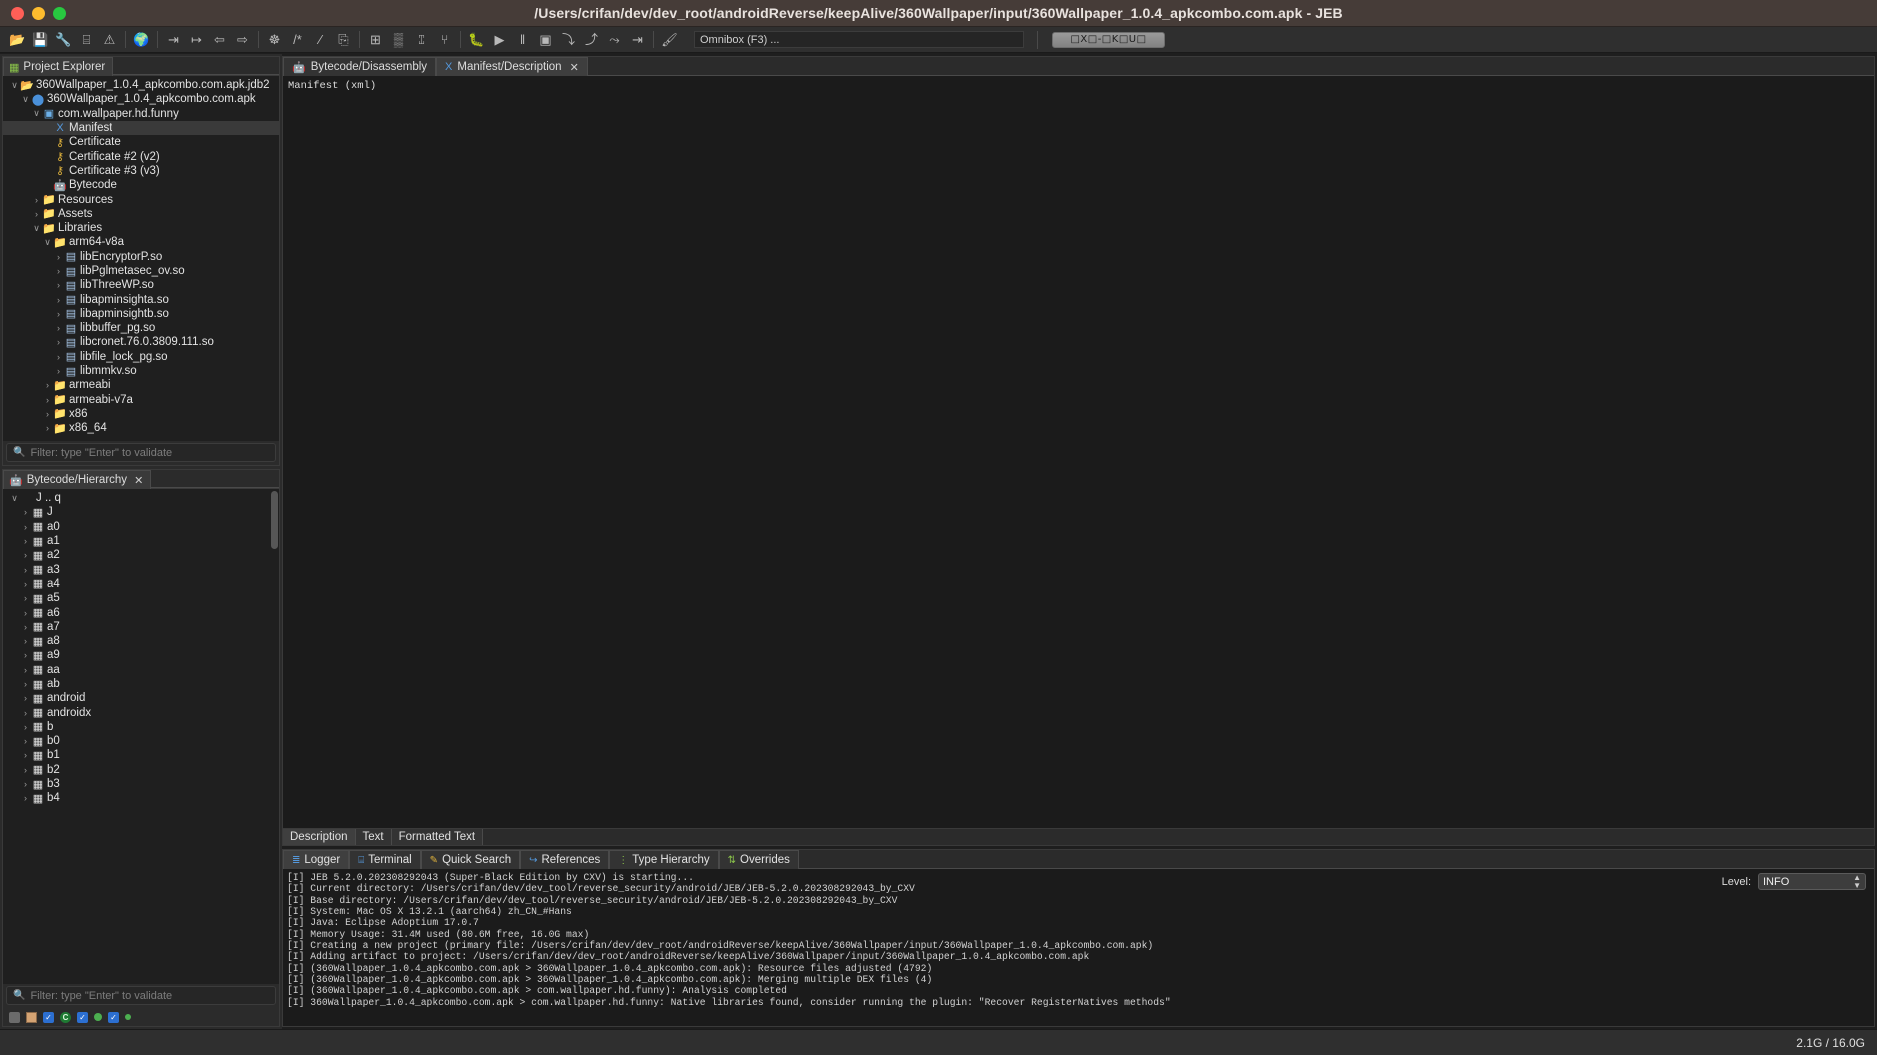 This screenshot has width=1877, height=1055. I want to click on project-node-row: › ▤ libmmkv.so, so click(141, 371).